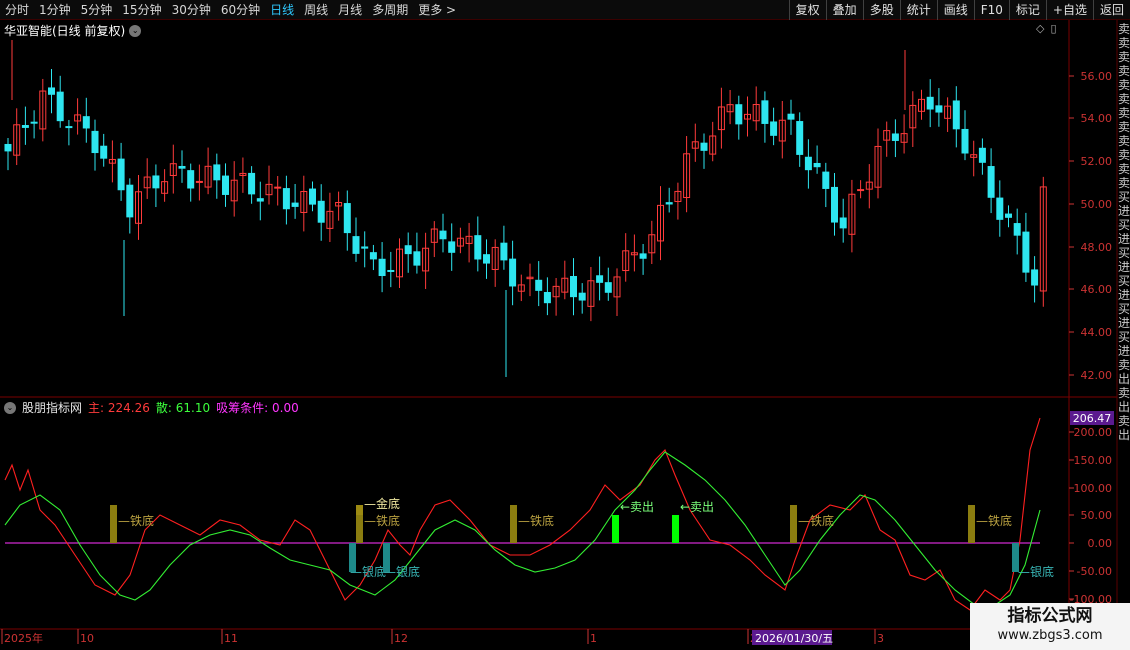 The width and height of the screenshot is (1130, 650). What do you see at coordinates (1097, 515) in the screenshot?
I see `indicator-tick-label: 50.00` at bounding box center [1097, 515].